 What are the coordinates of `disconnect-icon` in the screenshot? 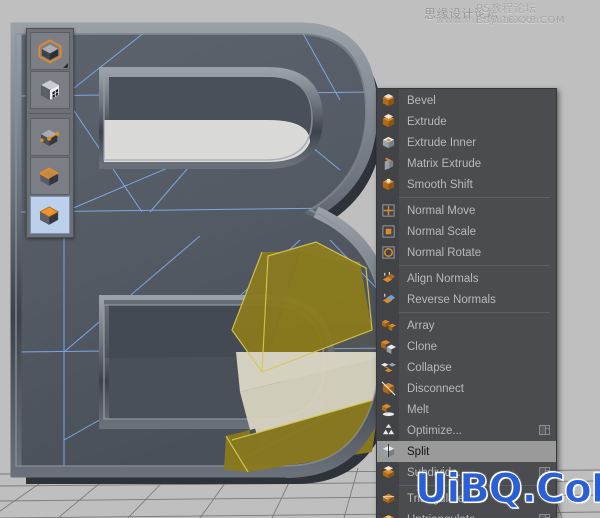 It's located at (388, 388).